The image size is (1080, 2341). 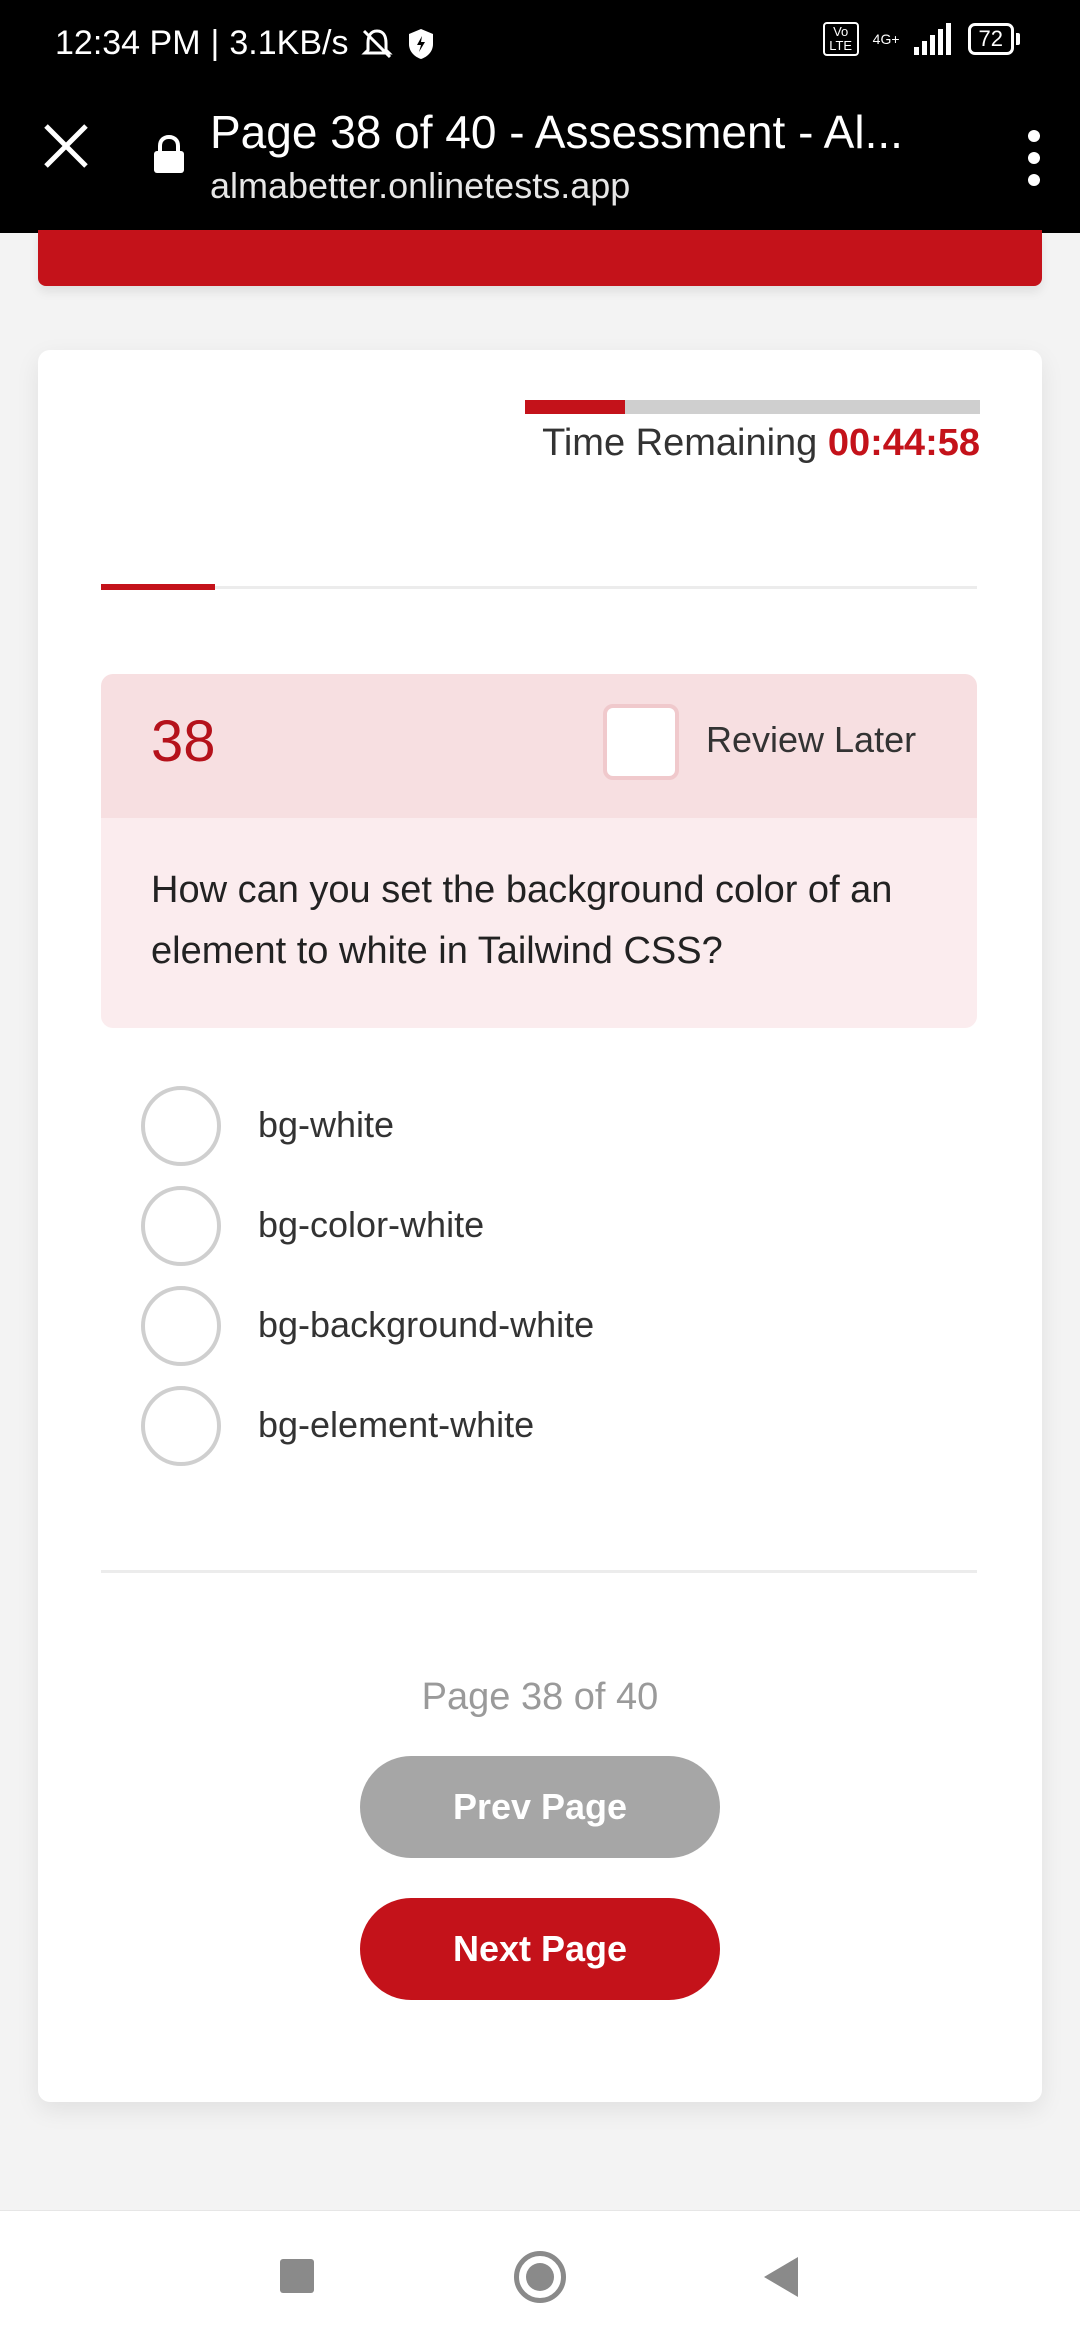 I want to click on timer: Time Remaining 00:44:58, so click(x=761, y=443).